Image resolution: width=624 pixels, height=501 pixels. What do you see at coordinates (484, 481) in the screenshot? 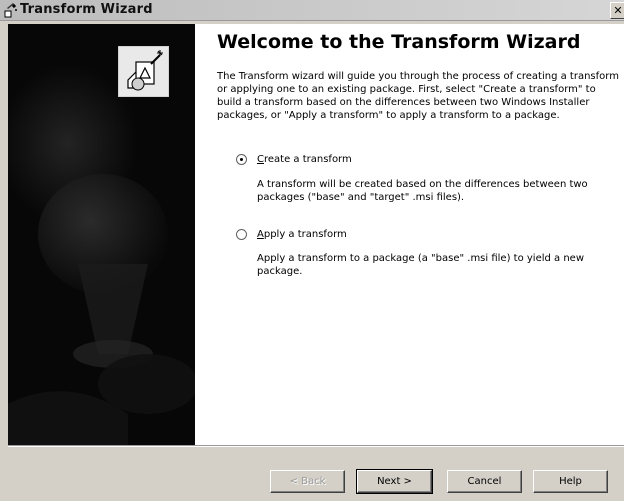
I see `cancel-button: Cancel` at bounding box center [484, 481].